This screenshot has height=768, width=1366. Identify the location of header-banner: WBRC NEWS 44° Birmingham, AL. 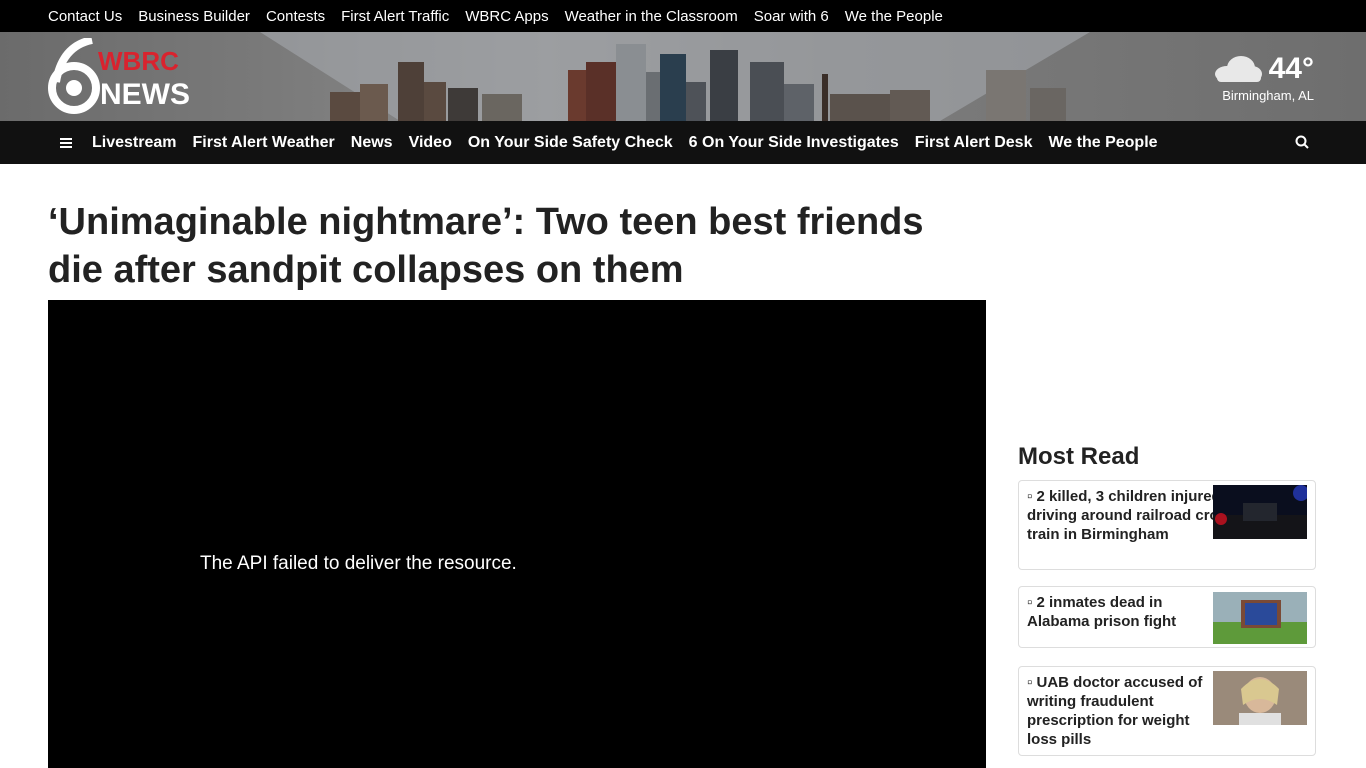
(683, 76).